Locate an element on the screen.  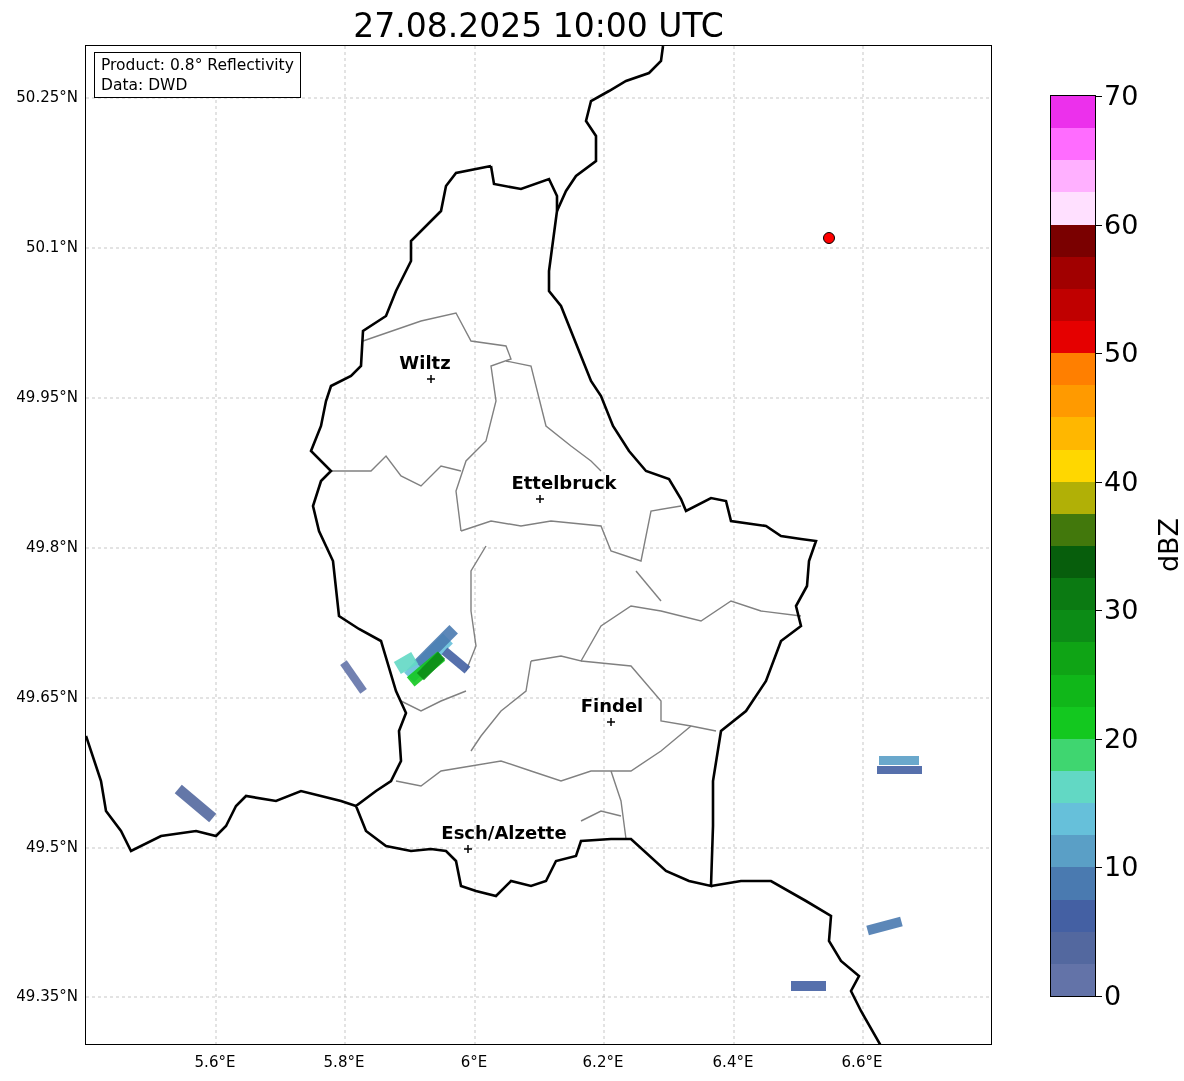
colorbar-tick-label: 20 is located at coordinates (1121, 738).